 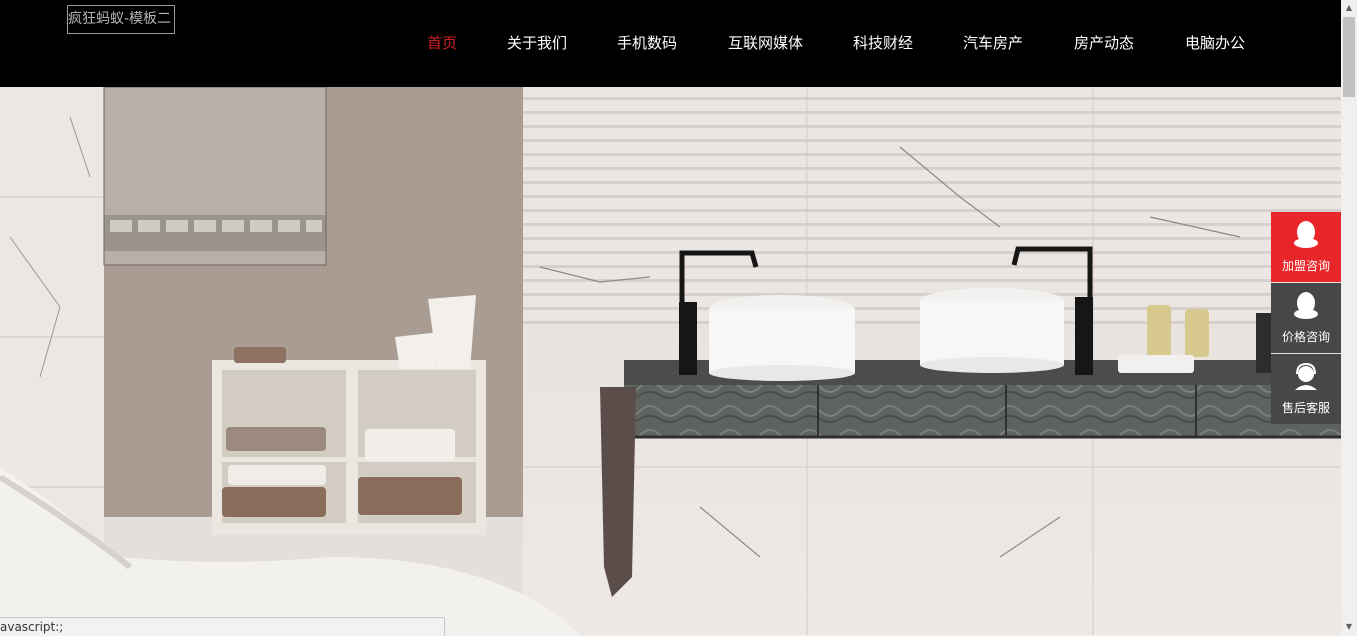 I want to click on nav-item-about: 关于我们, so click(x=537, y=42).